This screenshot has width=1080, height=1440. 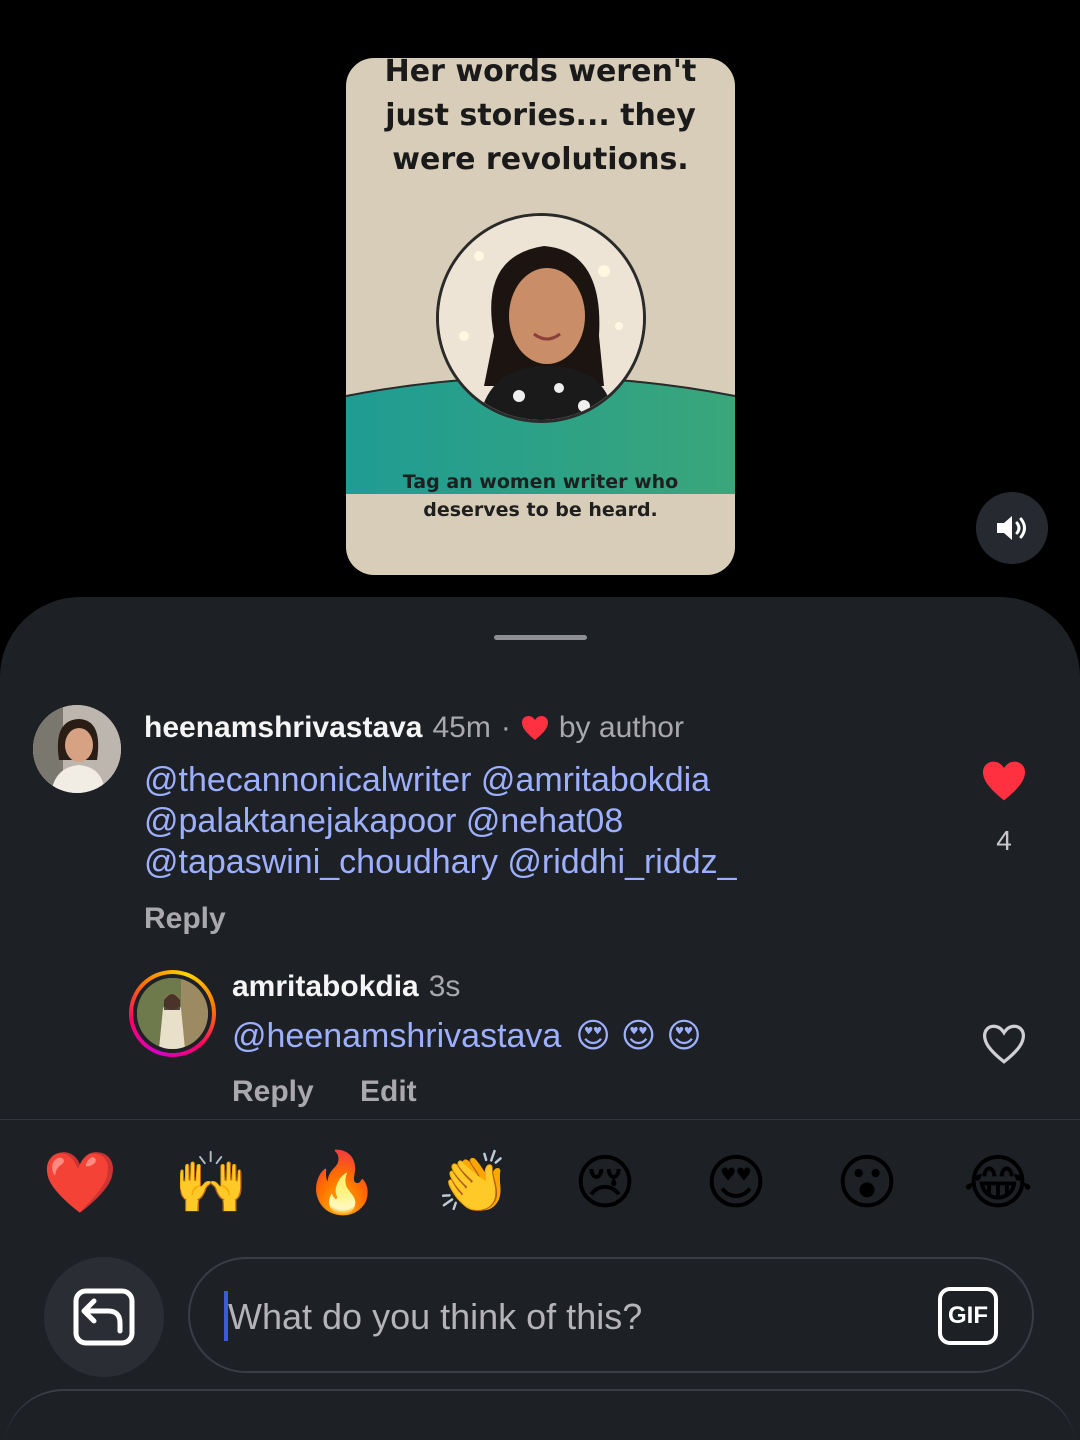 I want to click on reactions-divider, so click(x=540, y=1119).